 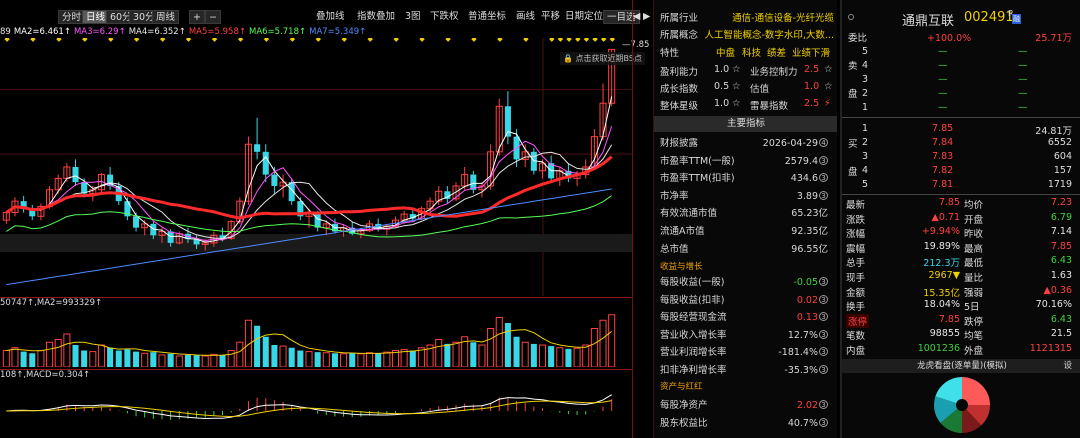 I want to click on info-badge-icon: 4, so click(x=823, y=142).